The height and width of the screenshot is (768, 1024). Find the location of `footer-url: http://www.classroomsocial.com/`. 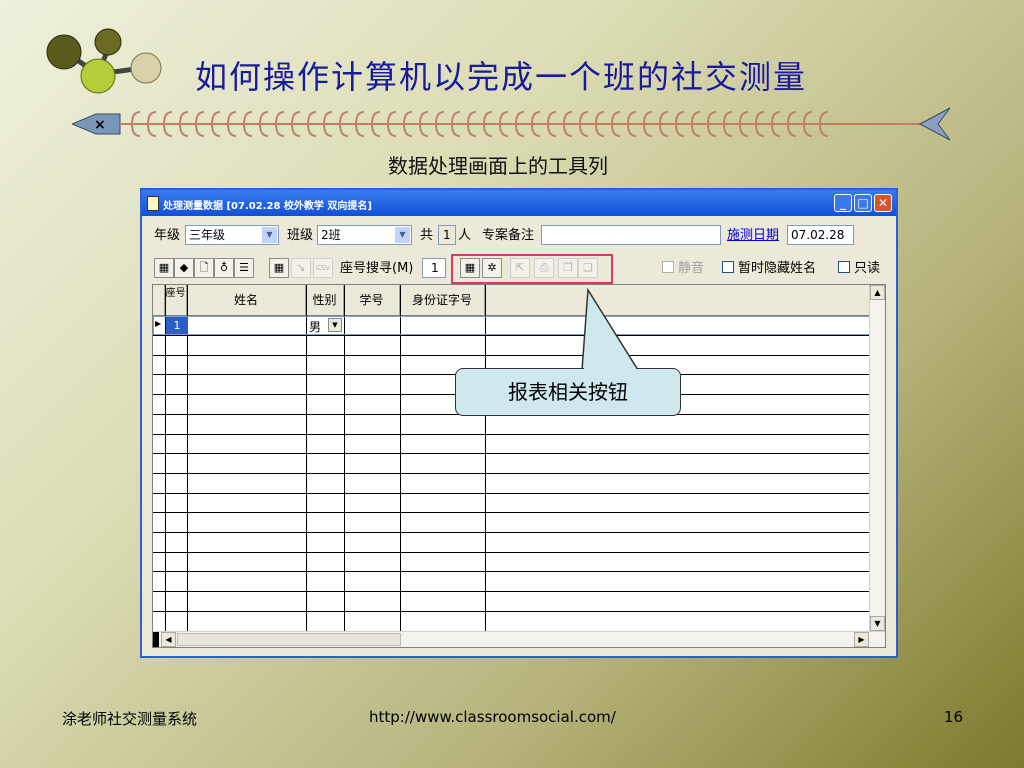

footer-url: http://www.classroomsocial.com/ is located at coordinates (492, 717).